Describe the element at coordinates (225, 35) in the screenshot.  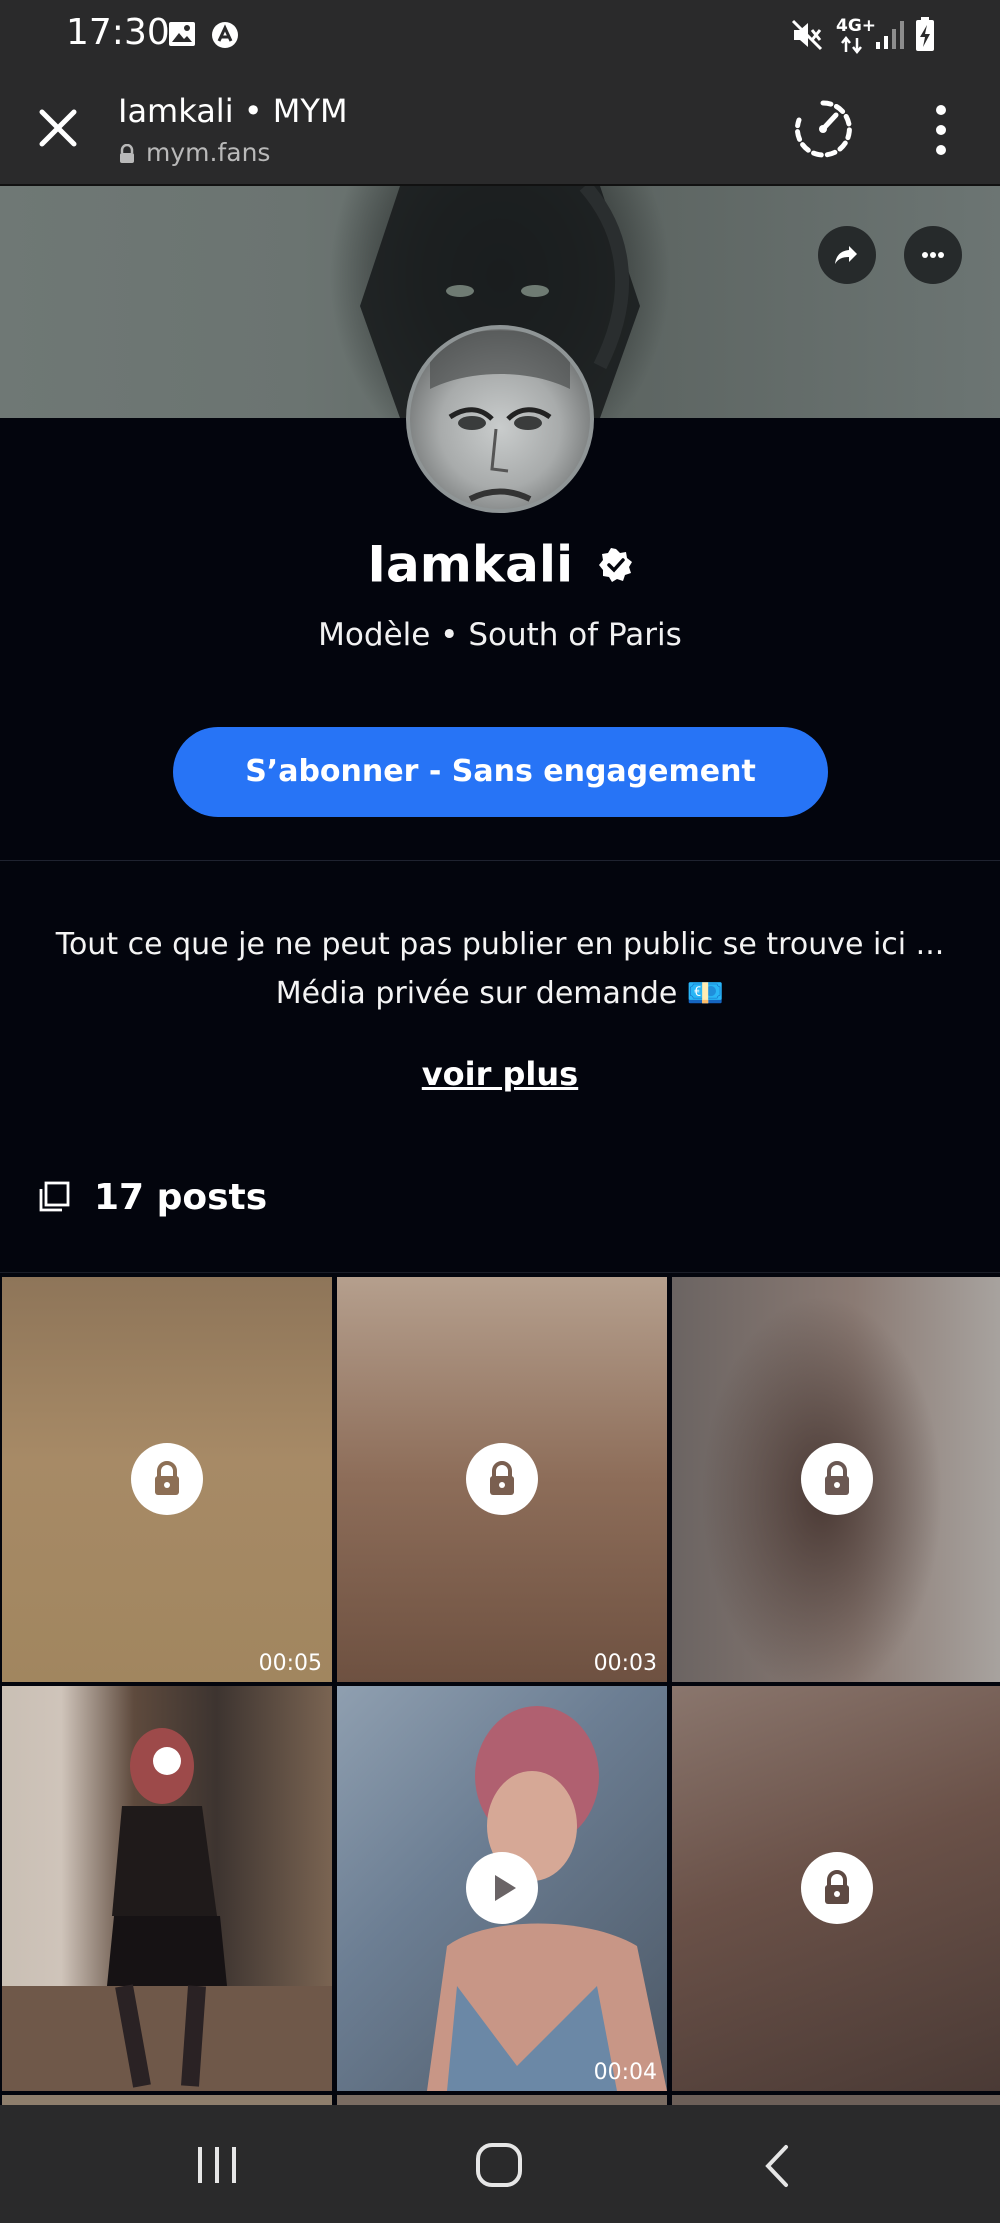
I see `app-notification-icon` at that location.